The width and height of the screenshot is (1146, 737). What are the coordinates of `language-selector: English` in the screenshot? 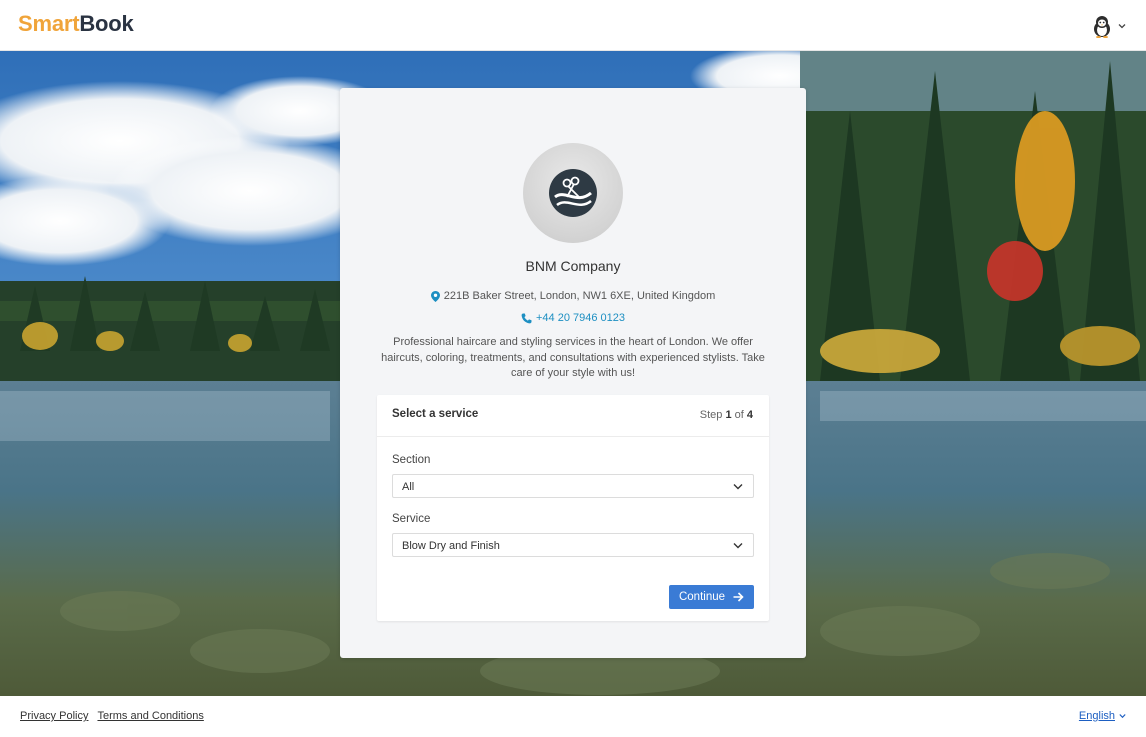 It's located at (1102, 716).